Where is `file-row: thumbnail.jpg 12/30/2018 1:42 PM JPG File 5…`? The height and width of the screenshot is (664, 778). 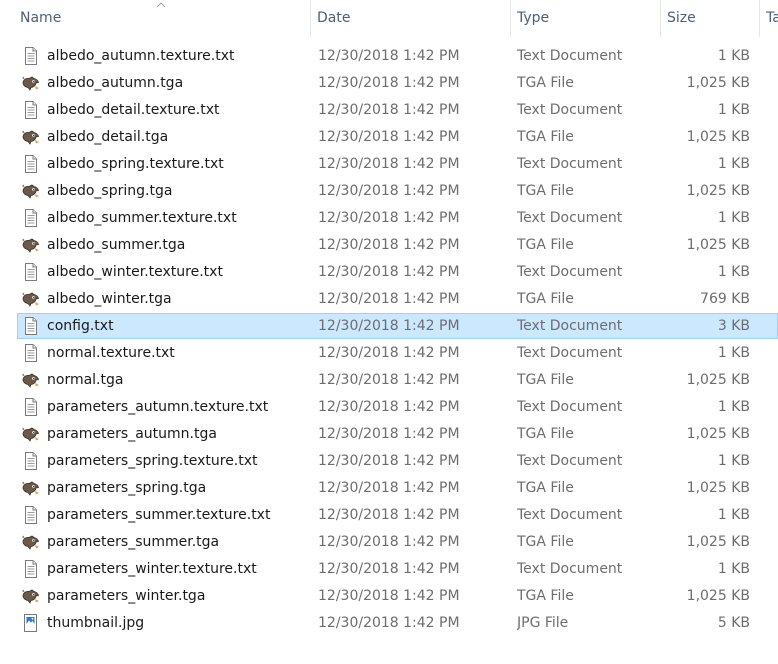 file-row: thumbnail.jpg 12/30/2018 1:42 PM JPG File 5… is located at coordinates (397, 623).